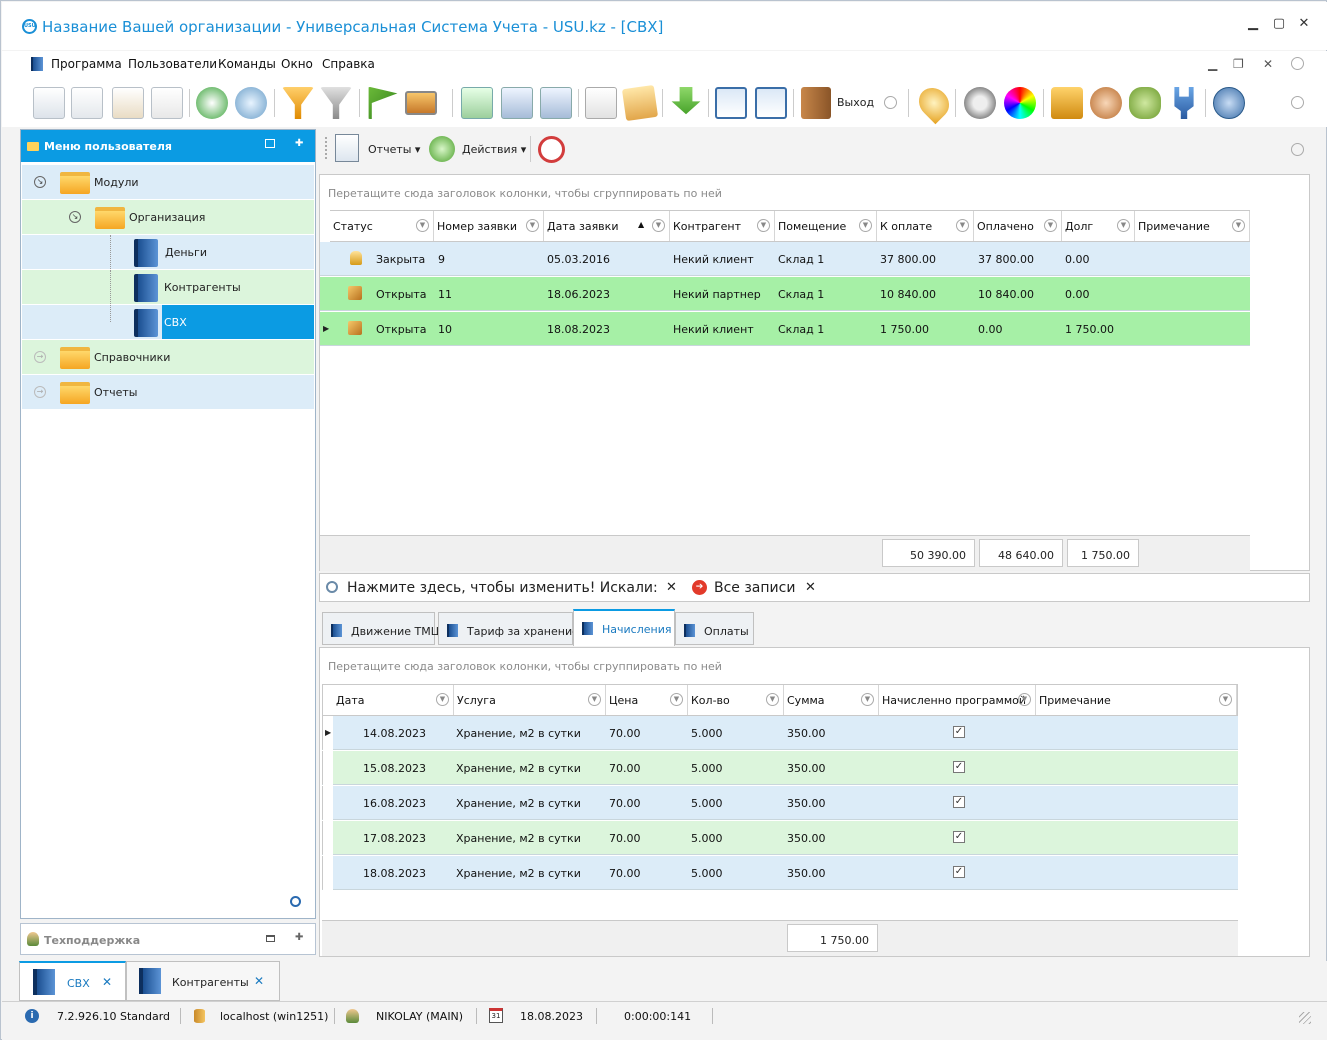 This screenshot has height=1040, width=1327. I want to click on tab-storage-tariff: Тариф за хранение, so click(508, 628).